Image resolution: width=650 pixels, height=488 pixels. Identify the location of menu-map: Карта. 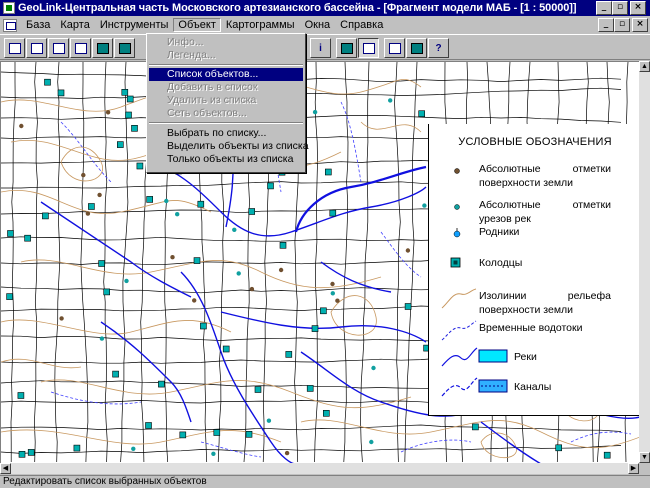
(74, 25).